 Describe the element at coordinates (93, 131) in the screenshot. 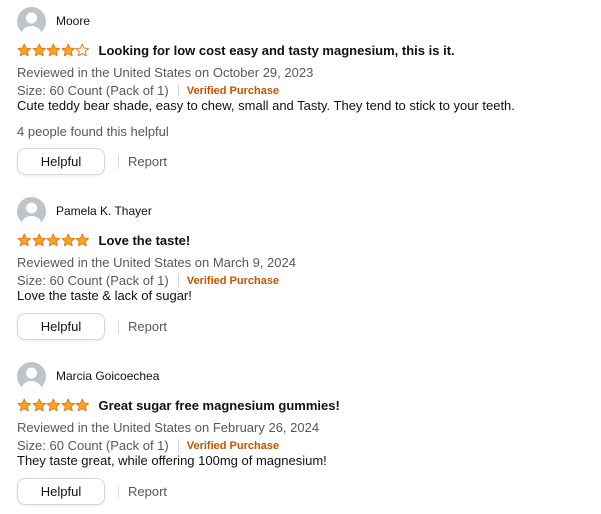

I see `helpful-count: 4 people found this helpful` at that location.